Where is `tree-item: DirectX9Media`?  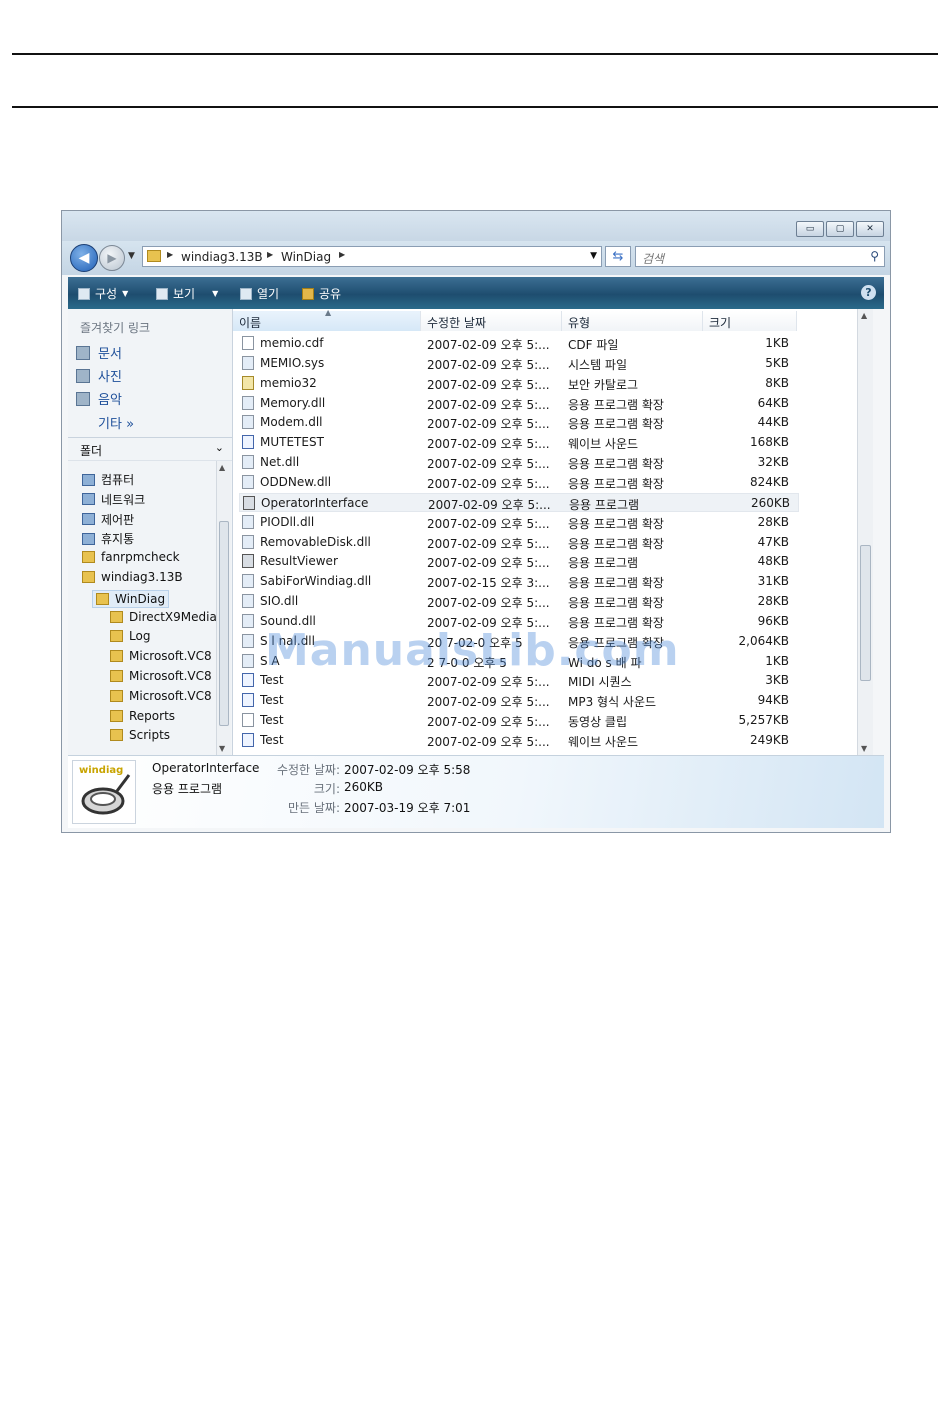
tree-item: DirectX9Media is located at coordinates (163, 617).